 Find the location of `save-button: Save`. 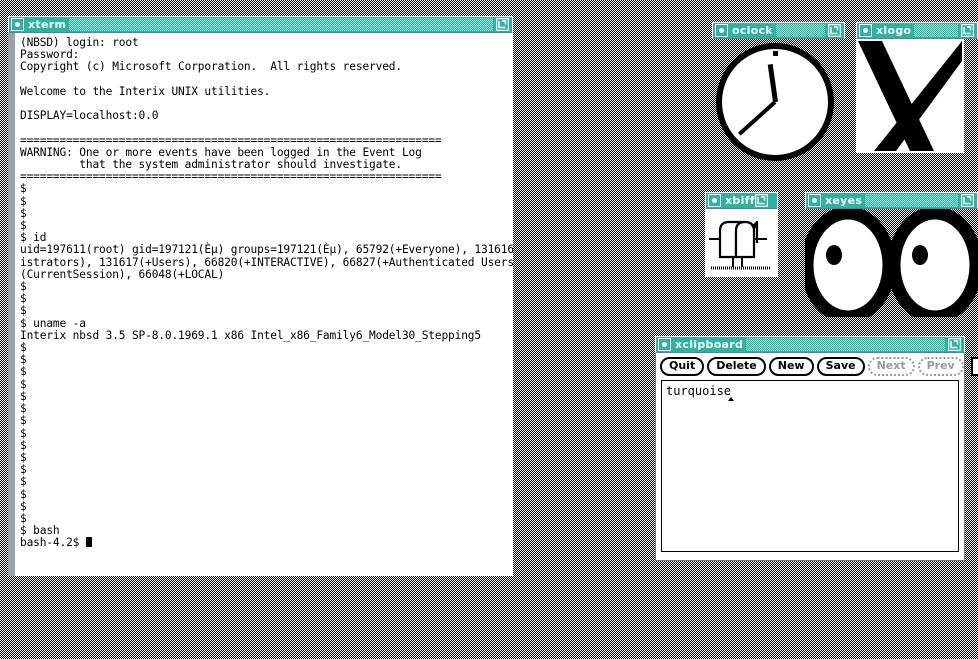

save-button: Save is located at coordinates (840, 366).